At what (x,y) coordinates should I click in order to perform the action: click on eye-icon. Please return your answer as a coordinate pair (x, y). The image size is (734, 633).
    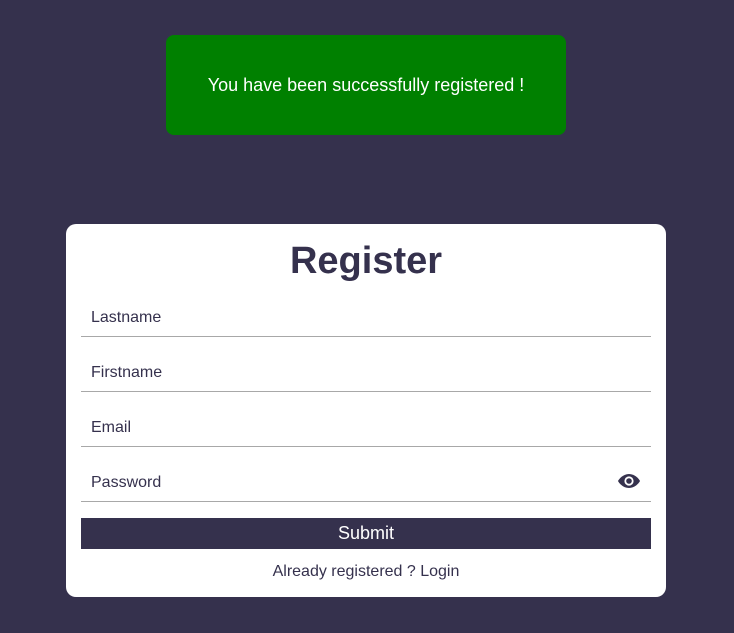
    Looking at the image, I should click on (629, 481).